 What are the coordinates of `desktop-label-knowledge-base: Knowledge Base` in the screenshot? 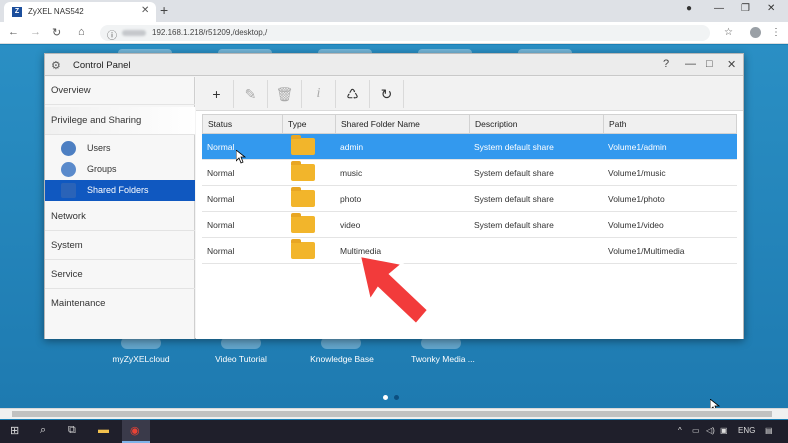 It's located at (342, 359).